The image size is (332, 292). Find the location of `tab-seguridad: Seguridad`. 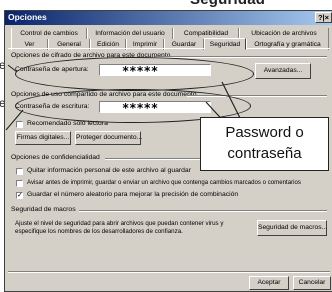

tab-seguridad: Seguridad is located at coordinates (225, 44).